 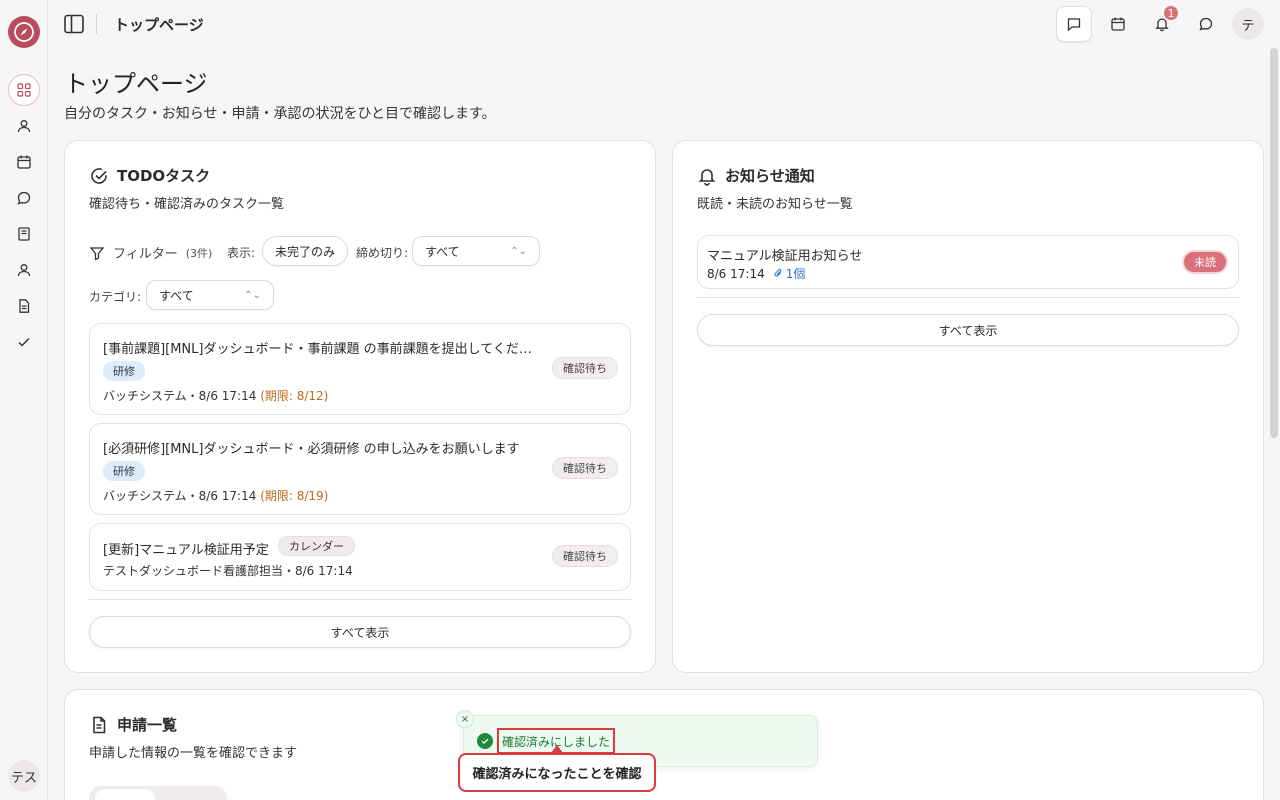 I want to click on filter-icon, so click(x=97, y=253).